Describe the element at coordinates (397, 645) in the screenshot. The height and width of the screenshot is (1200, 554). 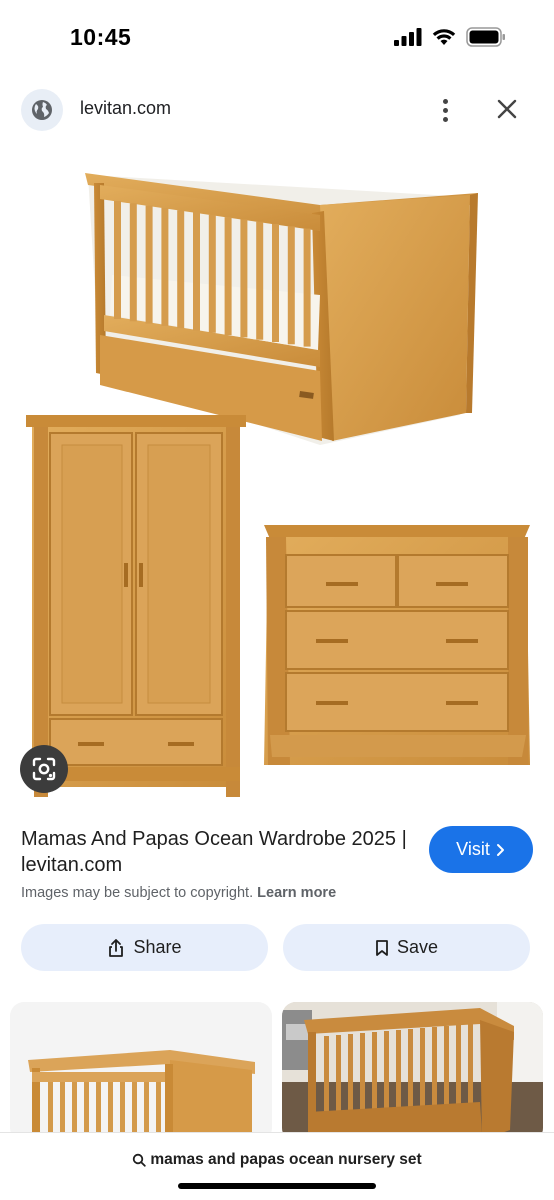
I see `dresser-image` at that location.